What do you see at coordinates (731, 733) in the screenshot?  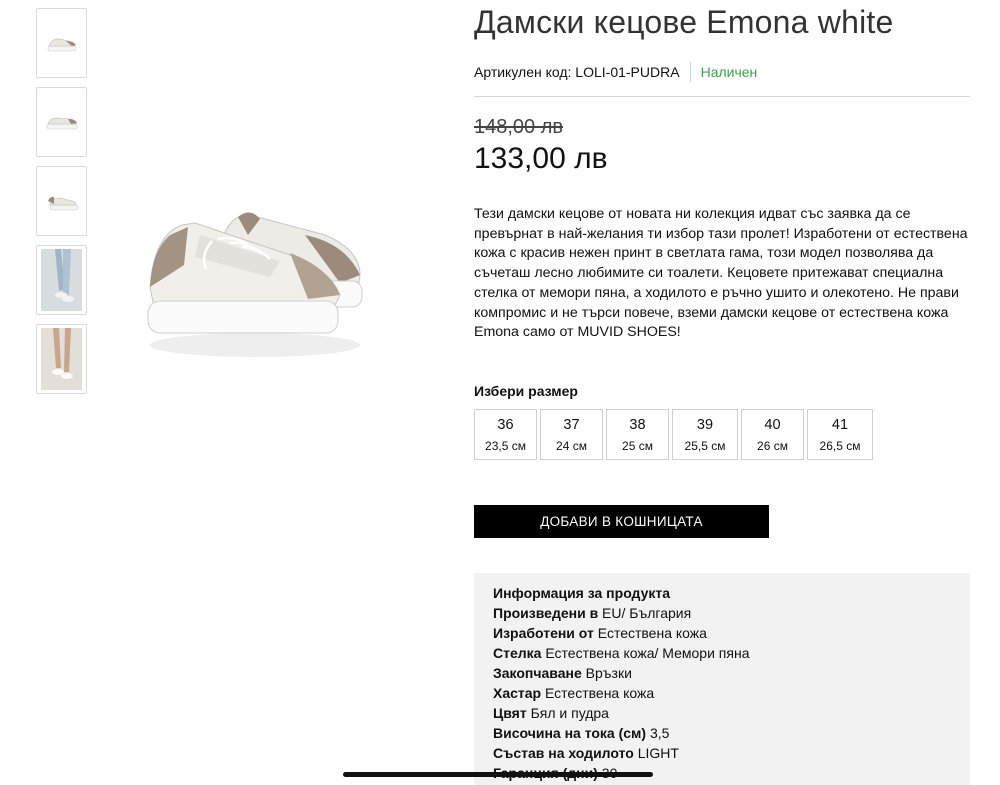 I see `info-row: Височина на тока (см) 3,5` at bounding box center [731, 733].